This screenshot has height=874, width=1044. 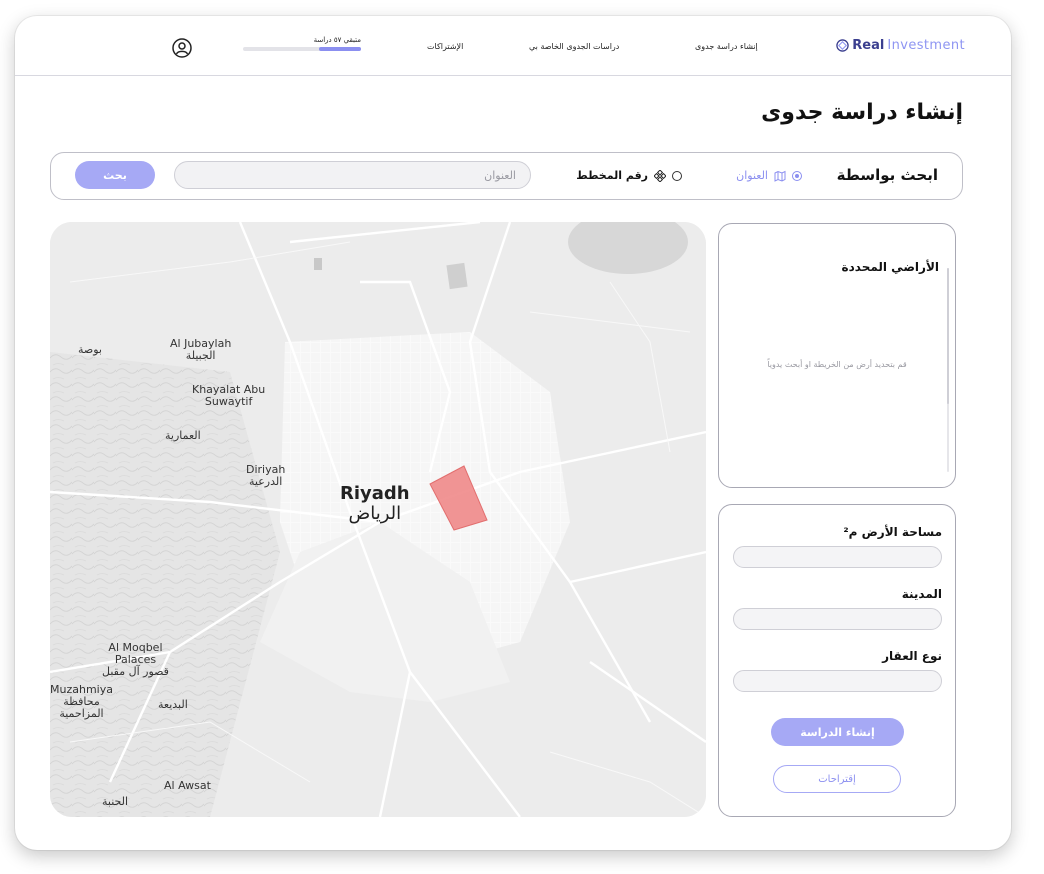 I want to click on riyadh-ar: الرياض, so click(x=375, y=513).